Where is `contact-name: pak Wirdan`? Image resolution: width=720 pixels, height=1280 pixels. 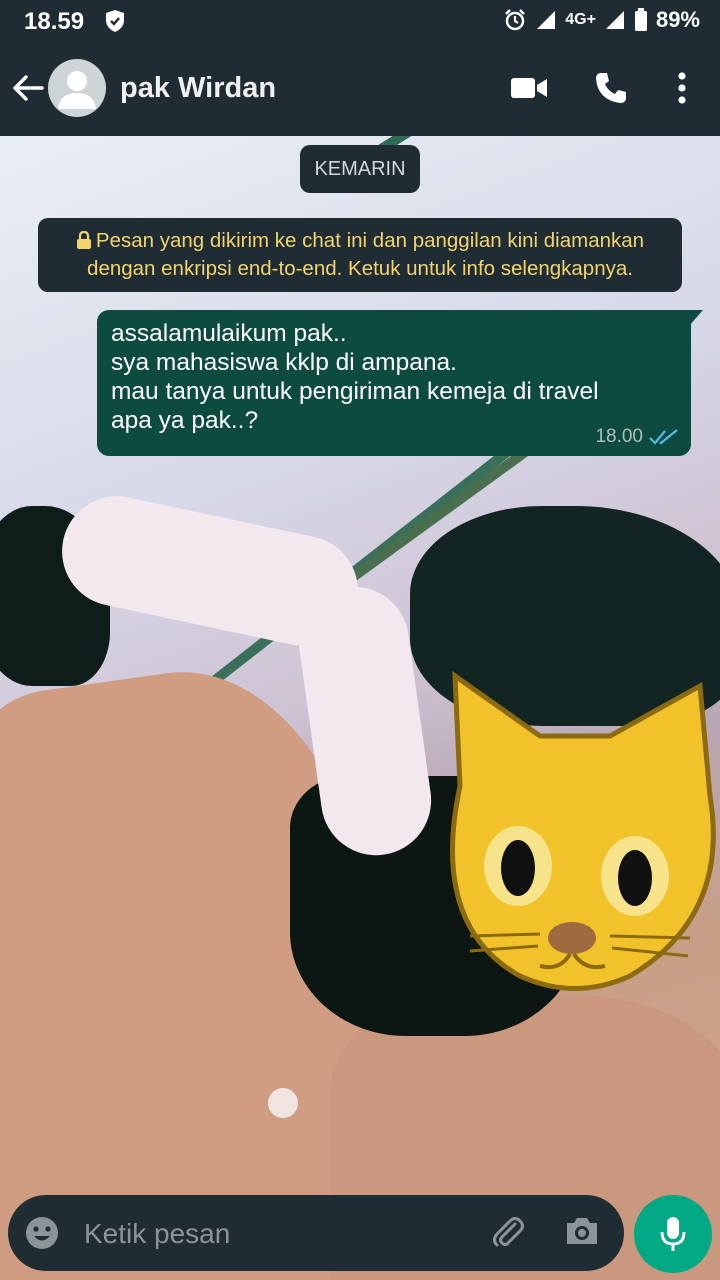 contact-name: pak Wirdan is located at coordinates (198, 88).